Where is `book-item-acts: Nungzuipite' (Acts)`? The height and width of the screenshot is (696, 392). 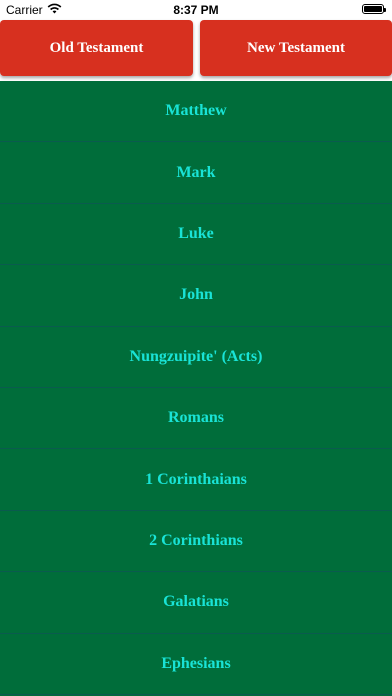
book-item-acts: Nungzuipite' (Acts) is located at coordinates (196, 357).